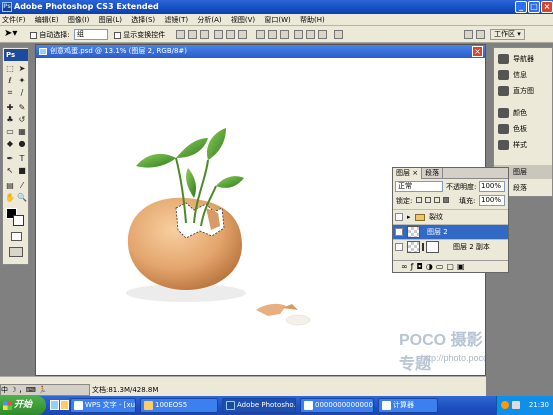 Image resolution: width=553 pixels, height=415 pixels. What do you see at coordinates (450, 246) in the screenshot?
I see `layer-row: 图层 2 副本` at bounding box center [450, 246].